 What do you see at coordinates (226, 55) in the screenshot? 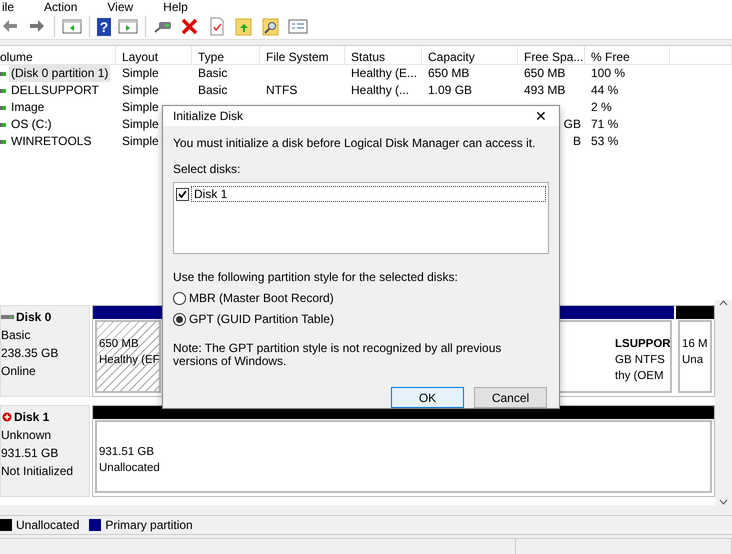
I see `column-header: Type` at bounding box center [226, 55].